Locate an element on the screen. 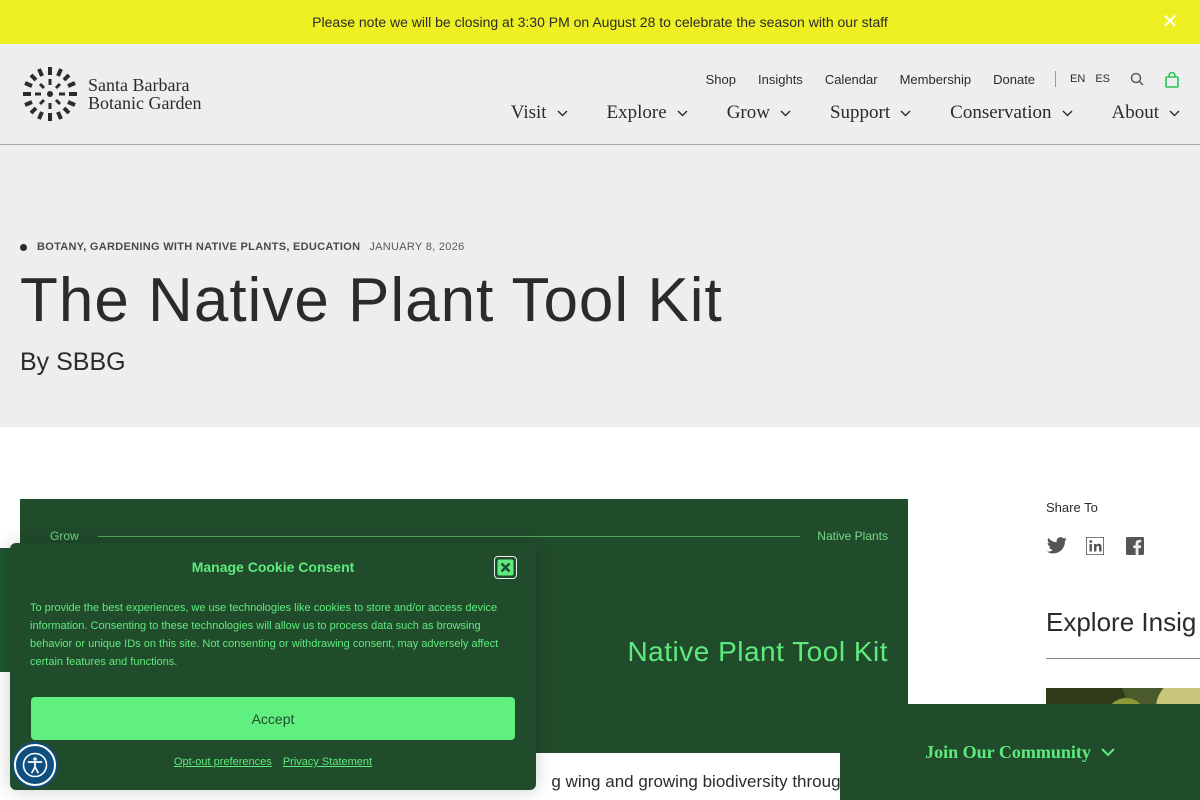 The height and width of the screenshot is (800, 1200). nav-item-about: About is located at coordinates (1146, 113).